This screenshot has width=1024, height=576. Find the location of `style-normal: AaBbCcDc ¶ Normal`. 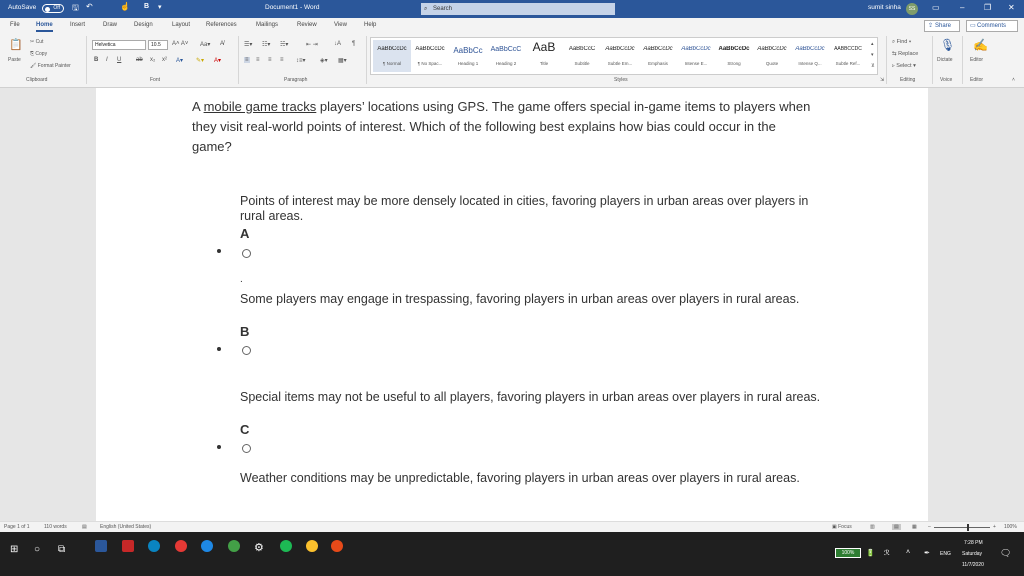

style-normal: AaBbCcDc ¶ Normal is located at coordinates (392, 56).